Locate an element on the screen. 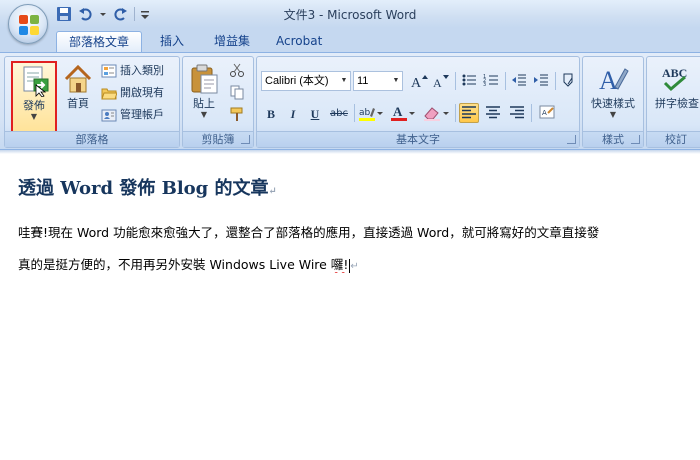 The height and width of the screenshot is (460, 700). group-proofing-label: 校訂 is located at coordinates (673, 139).